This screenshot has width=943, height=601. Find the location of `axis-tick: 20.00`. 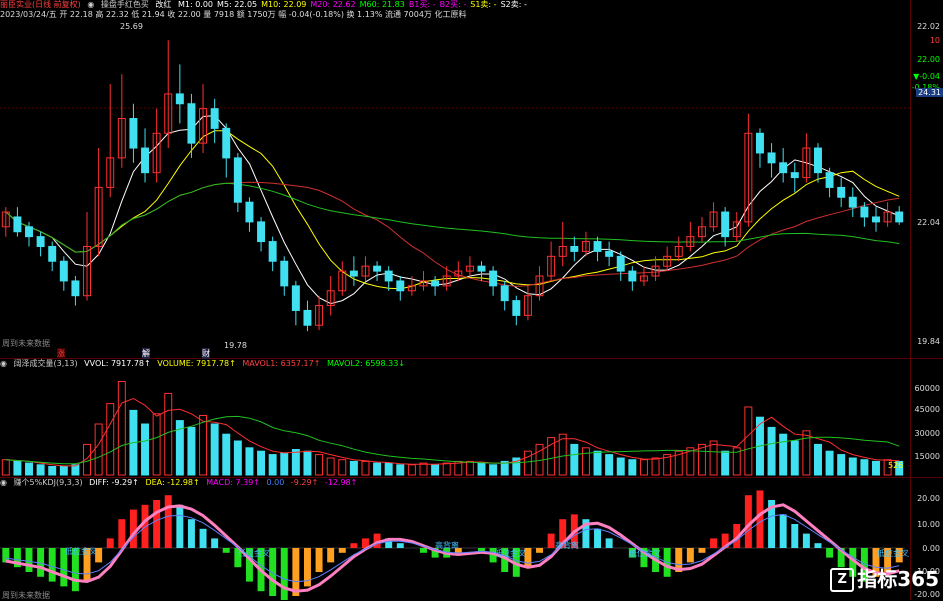

axis-tick: 20.00 is located at coordinates (928, 498).